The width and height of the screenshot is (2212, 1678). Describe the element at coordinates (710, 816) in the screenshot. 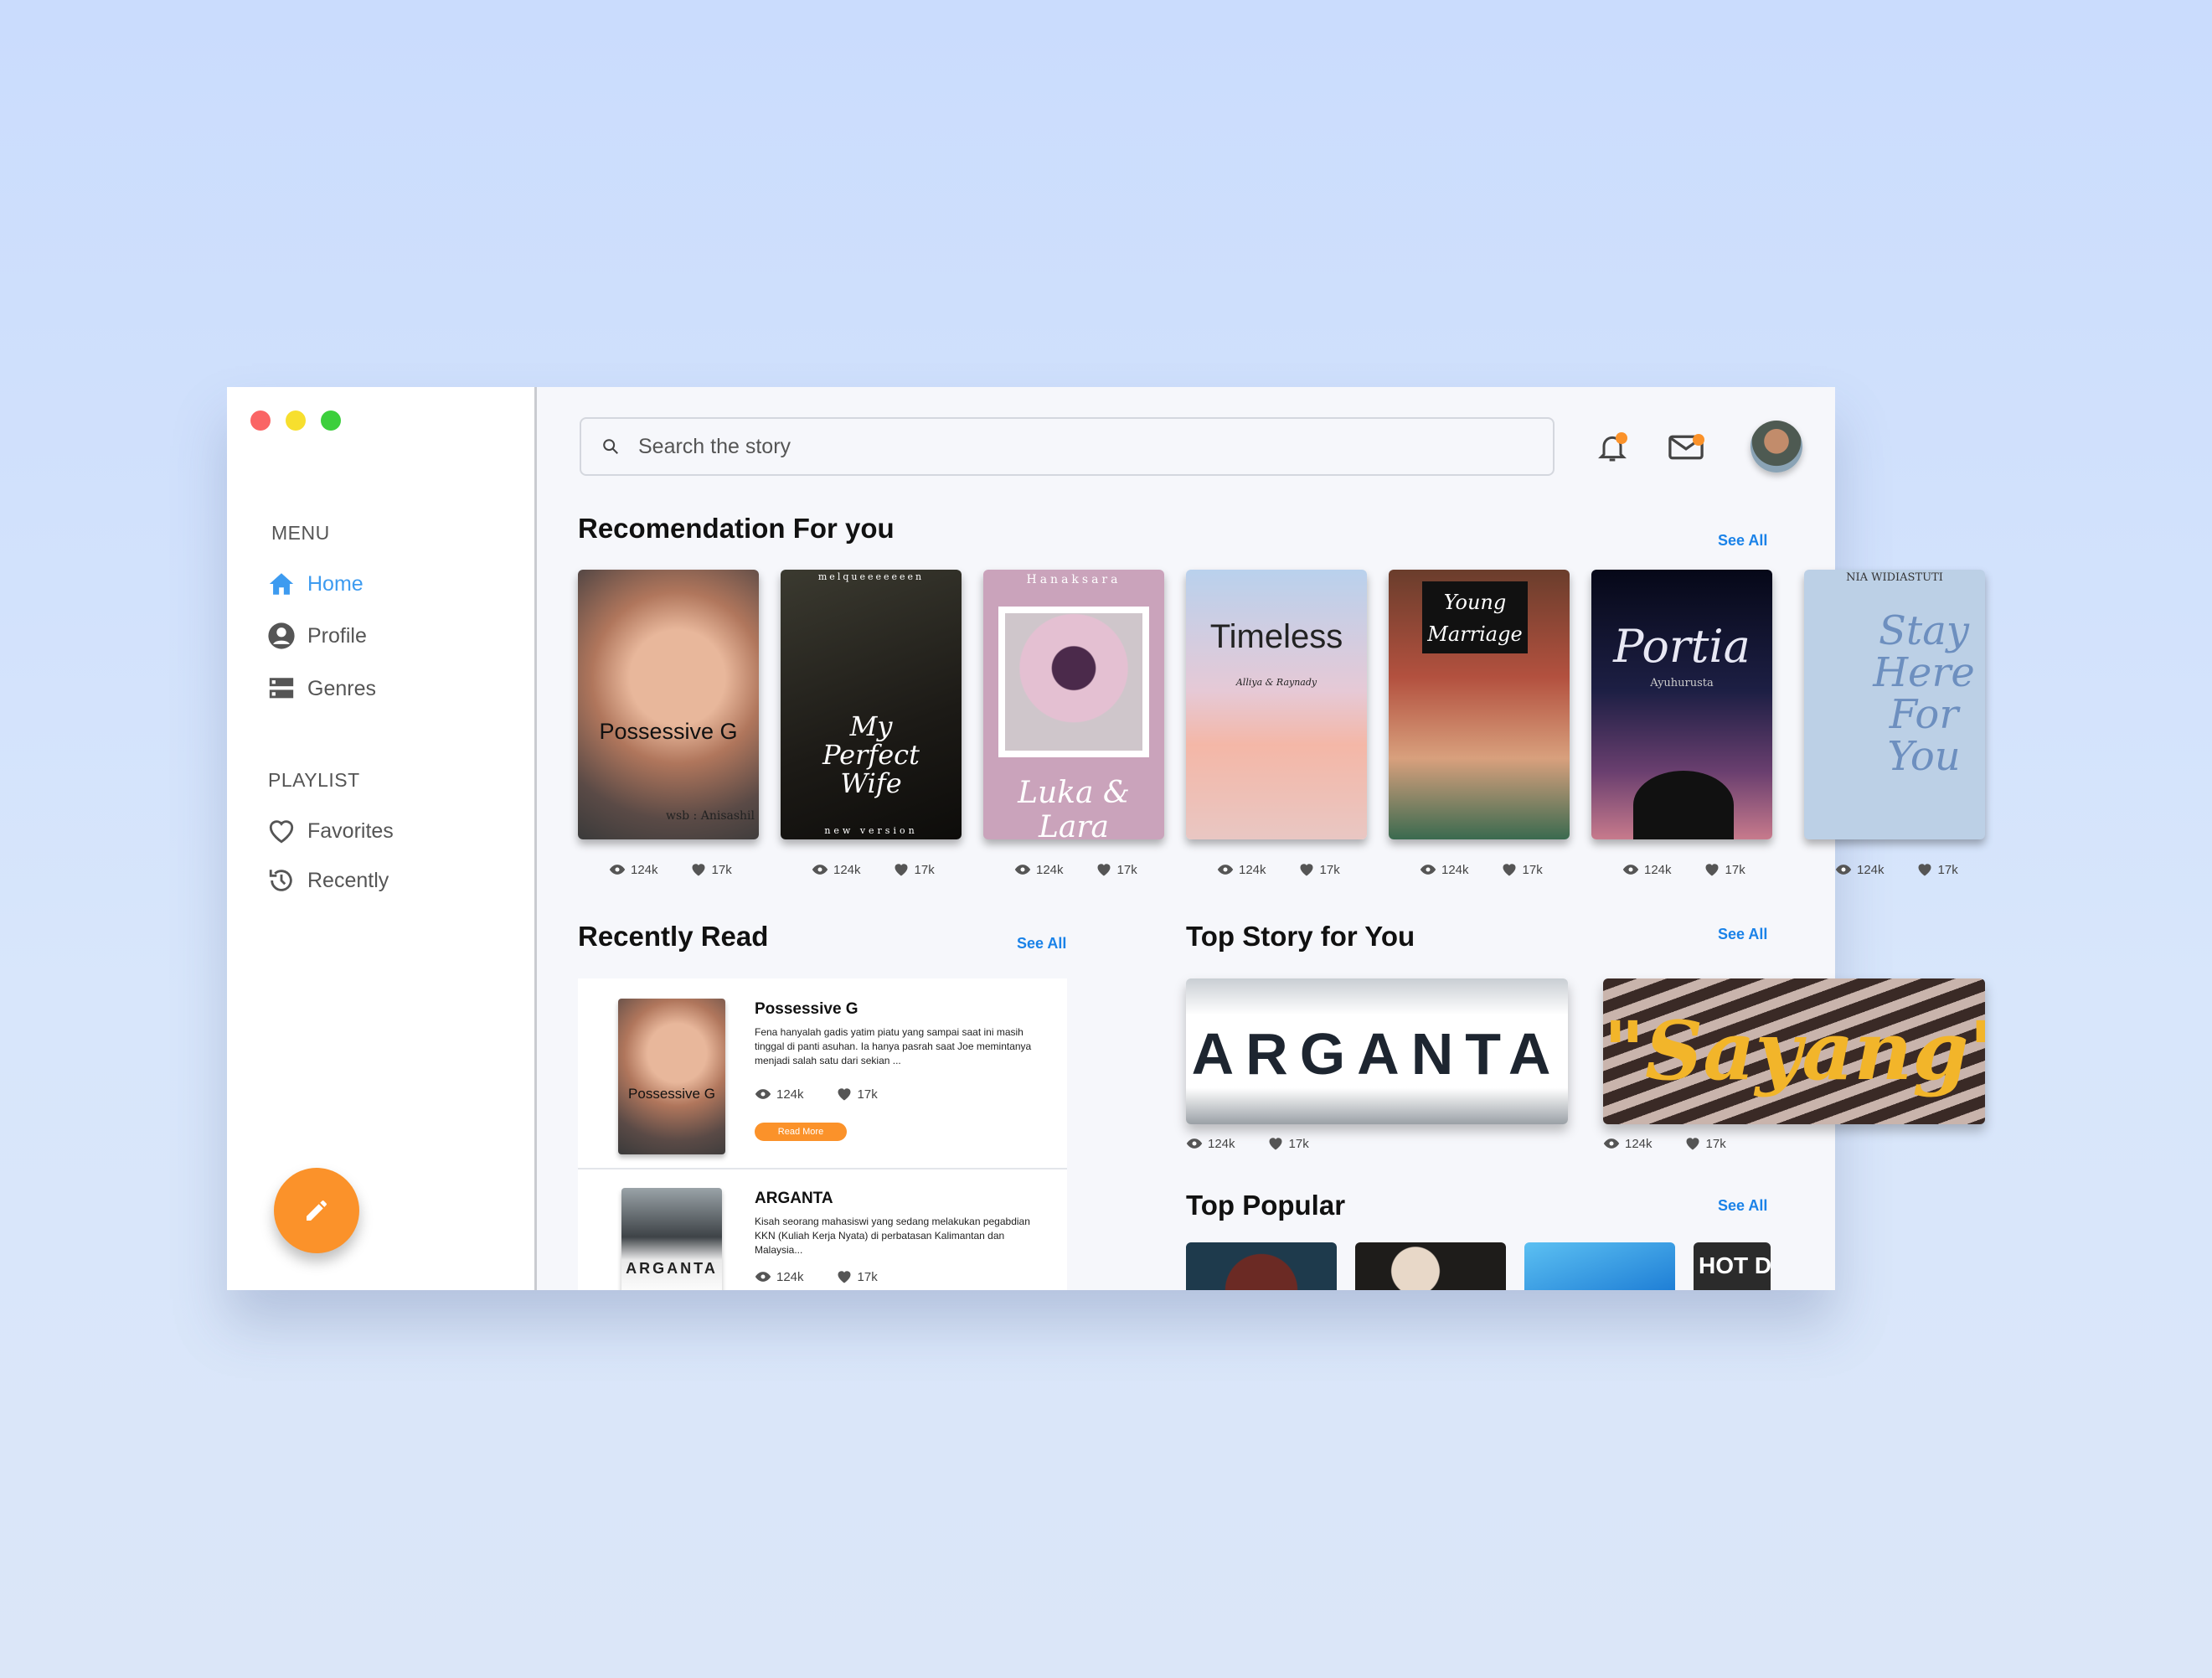

I see `book-cover-author: wsb : Anisashil` at that location.